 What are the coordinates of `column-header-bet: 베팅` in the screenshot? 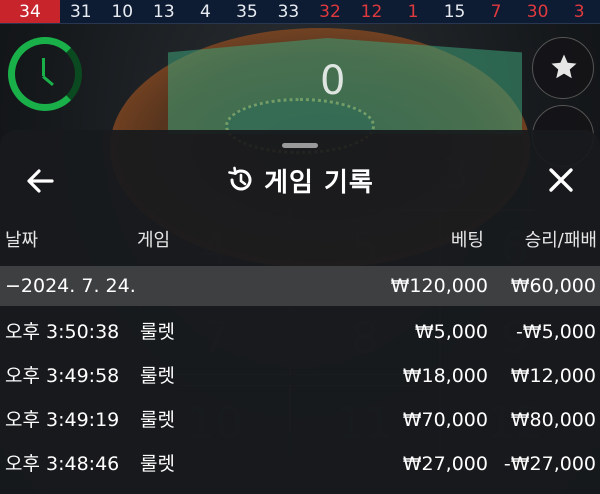 It's located at (467, 240).